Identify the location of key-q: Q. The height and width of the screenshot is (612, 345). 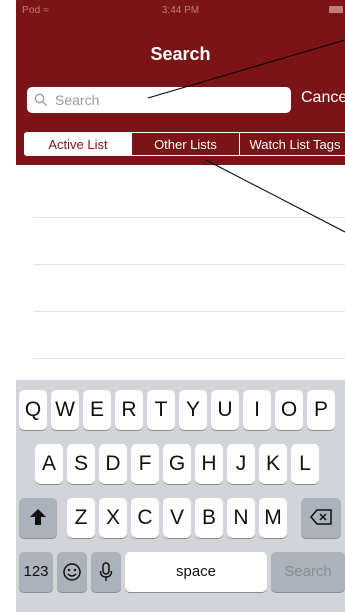
(33, 410).